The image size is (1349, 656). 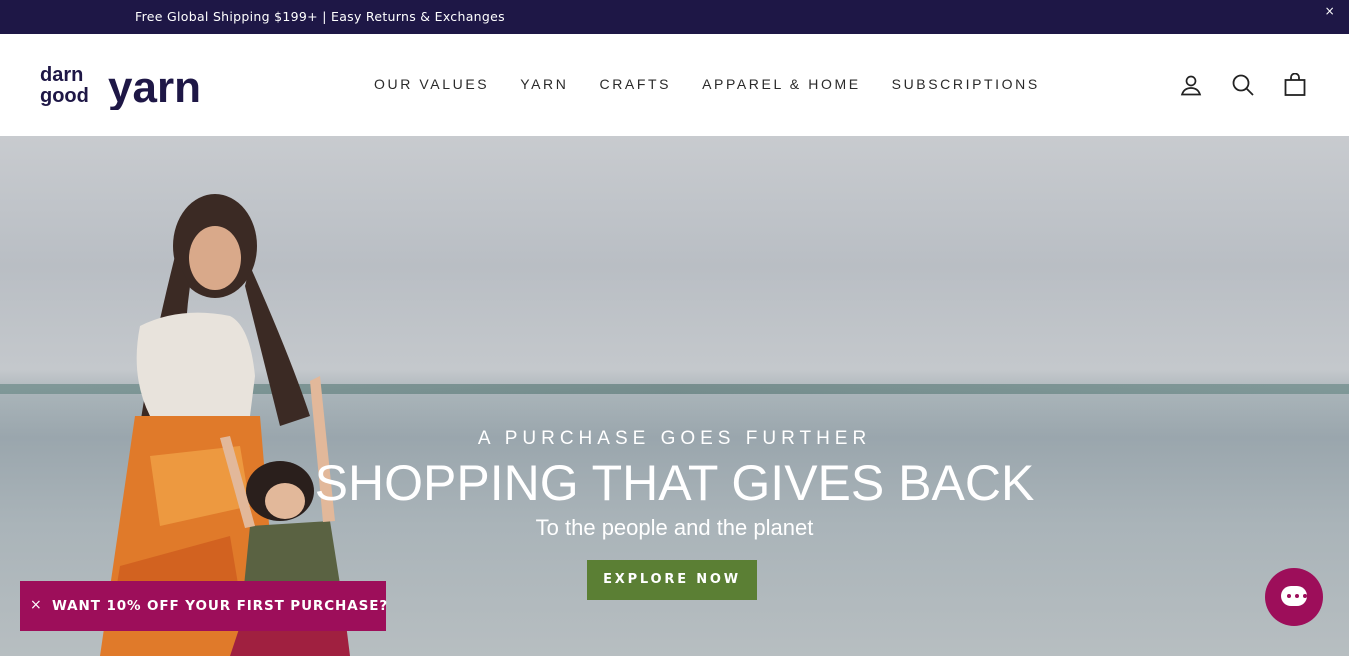 What do you see at coordinates (220, 606) in the screenshot?
I see `promo-label: WANT 10% OFF YOUR FIRST PURCHASE?` at bounding box center [220, 606].